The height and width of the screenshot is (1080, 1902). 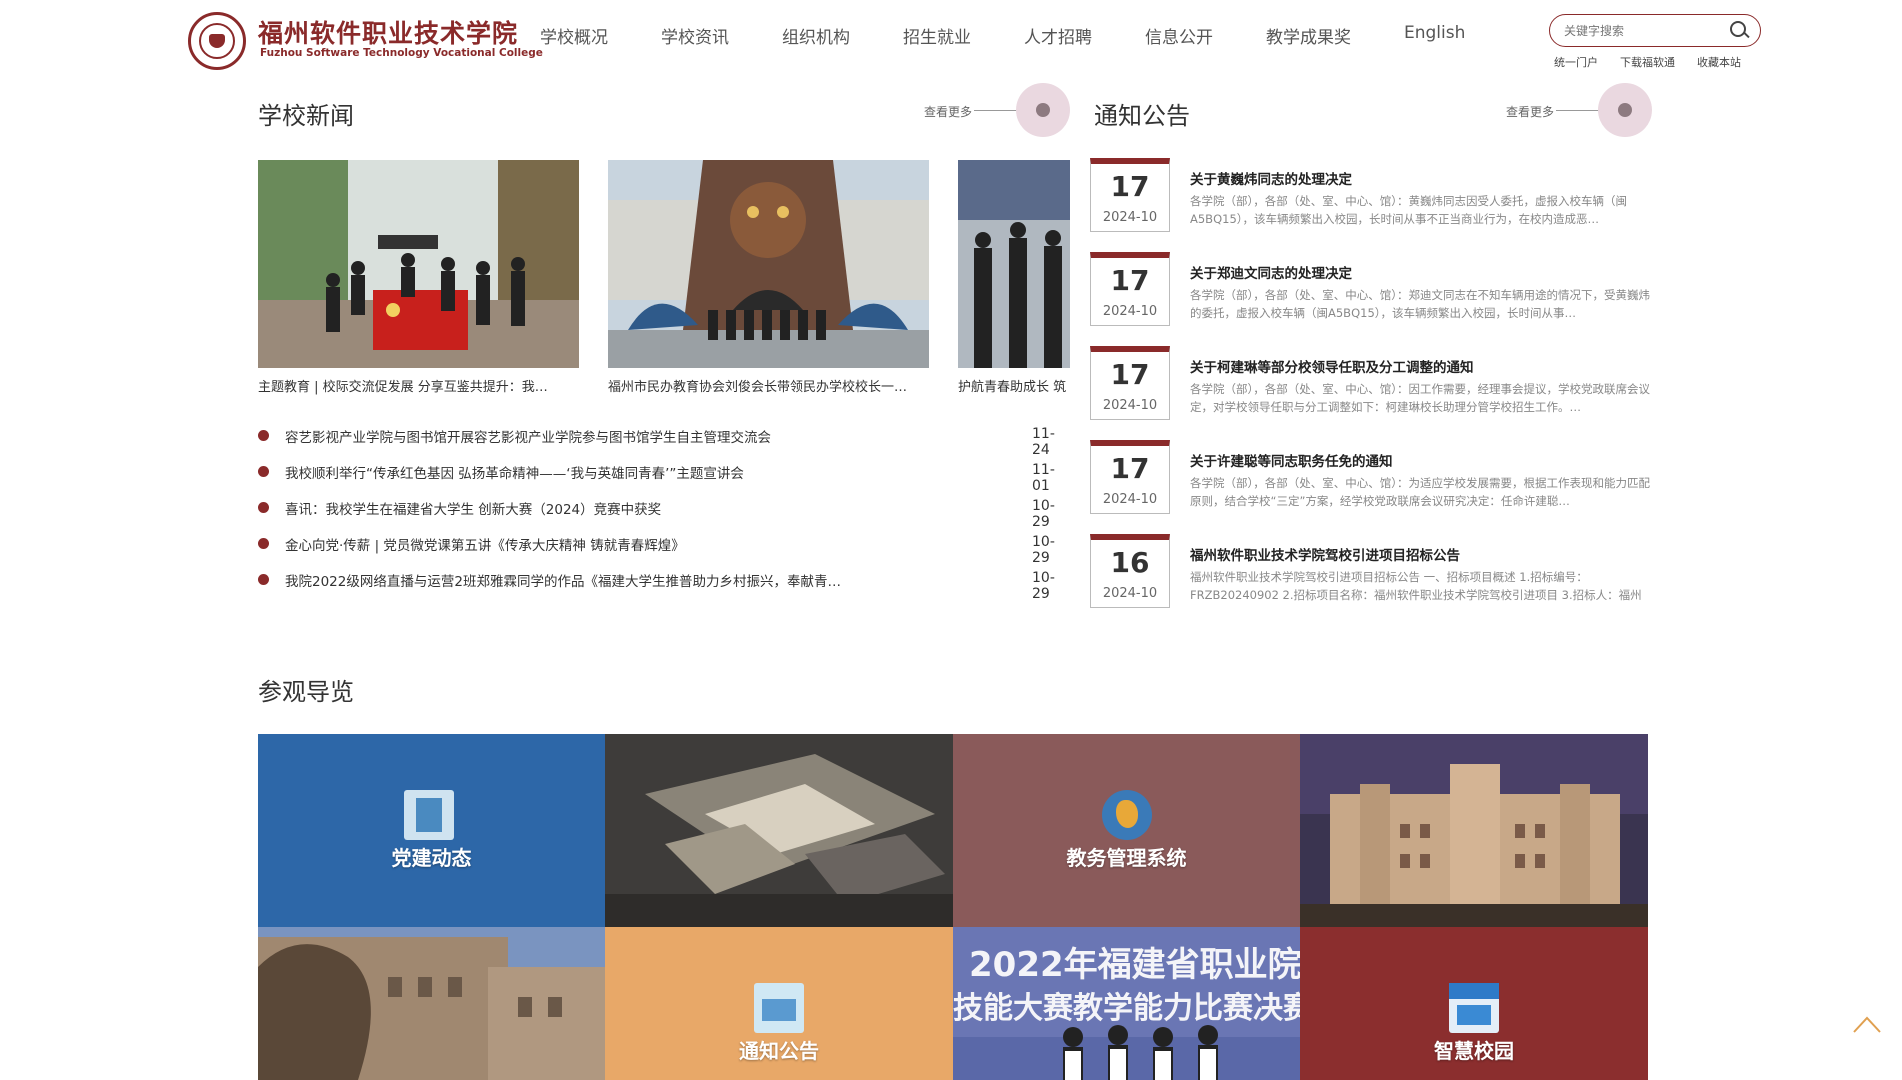 I want to click on back-to-top-icon, so click(x=1867, y=1025).